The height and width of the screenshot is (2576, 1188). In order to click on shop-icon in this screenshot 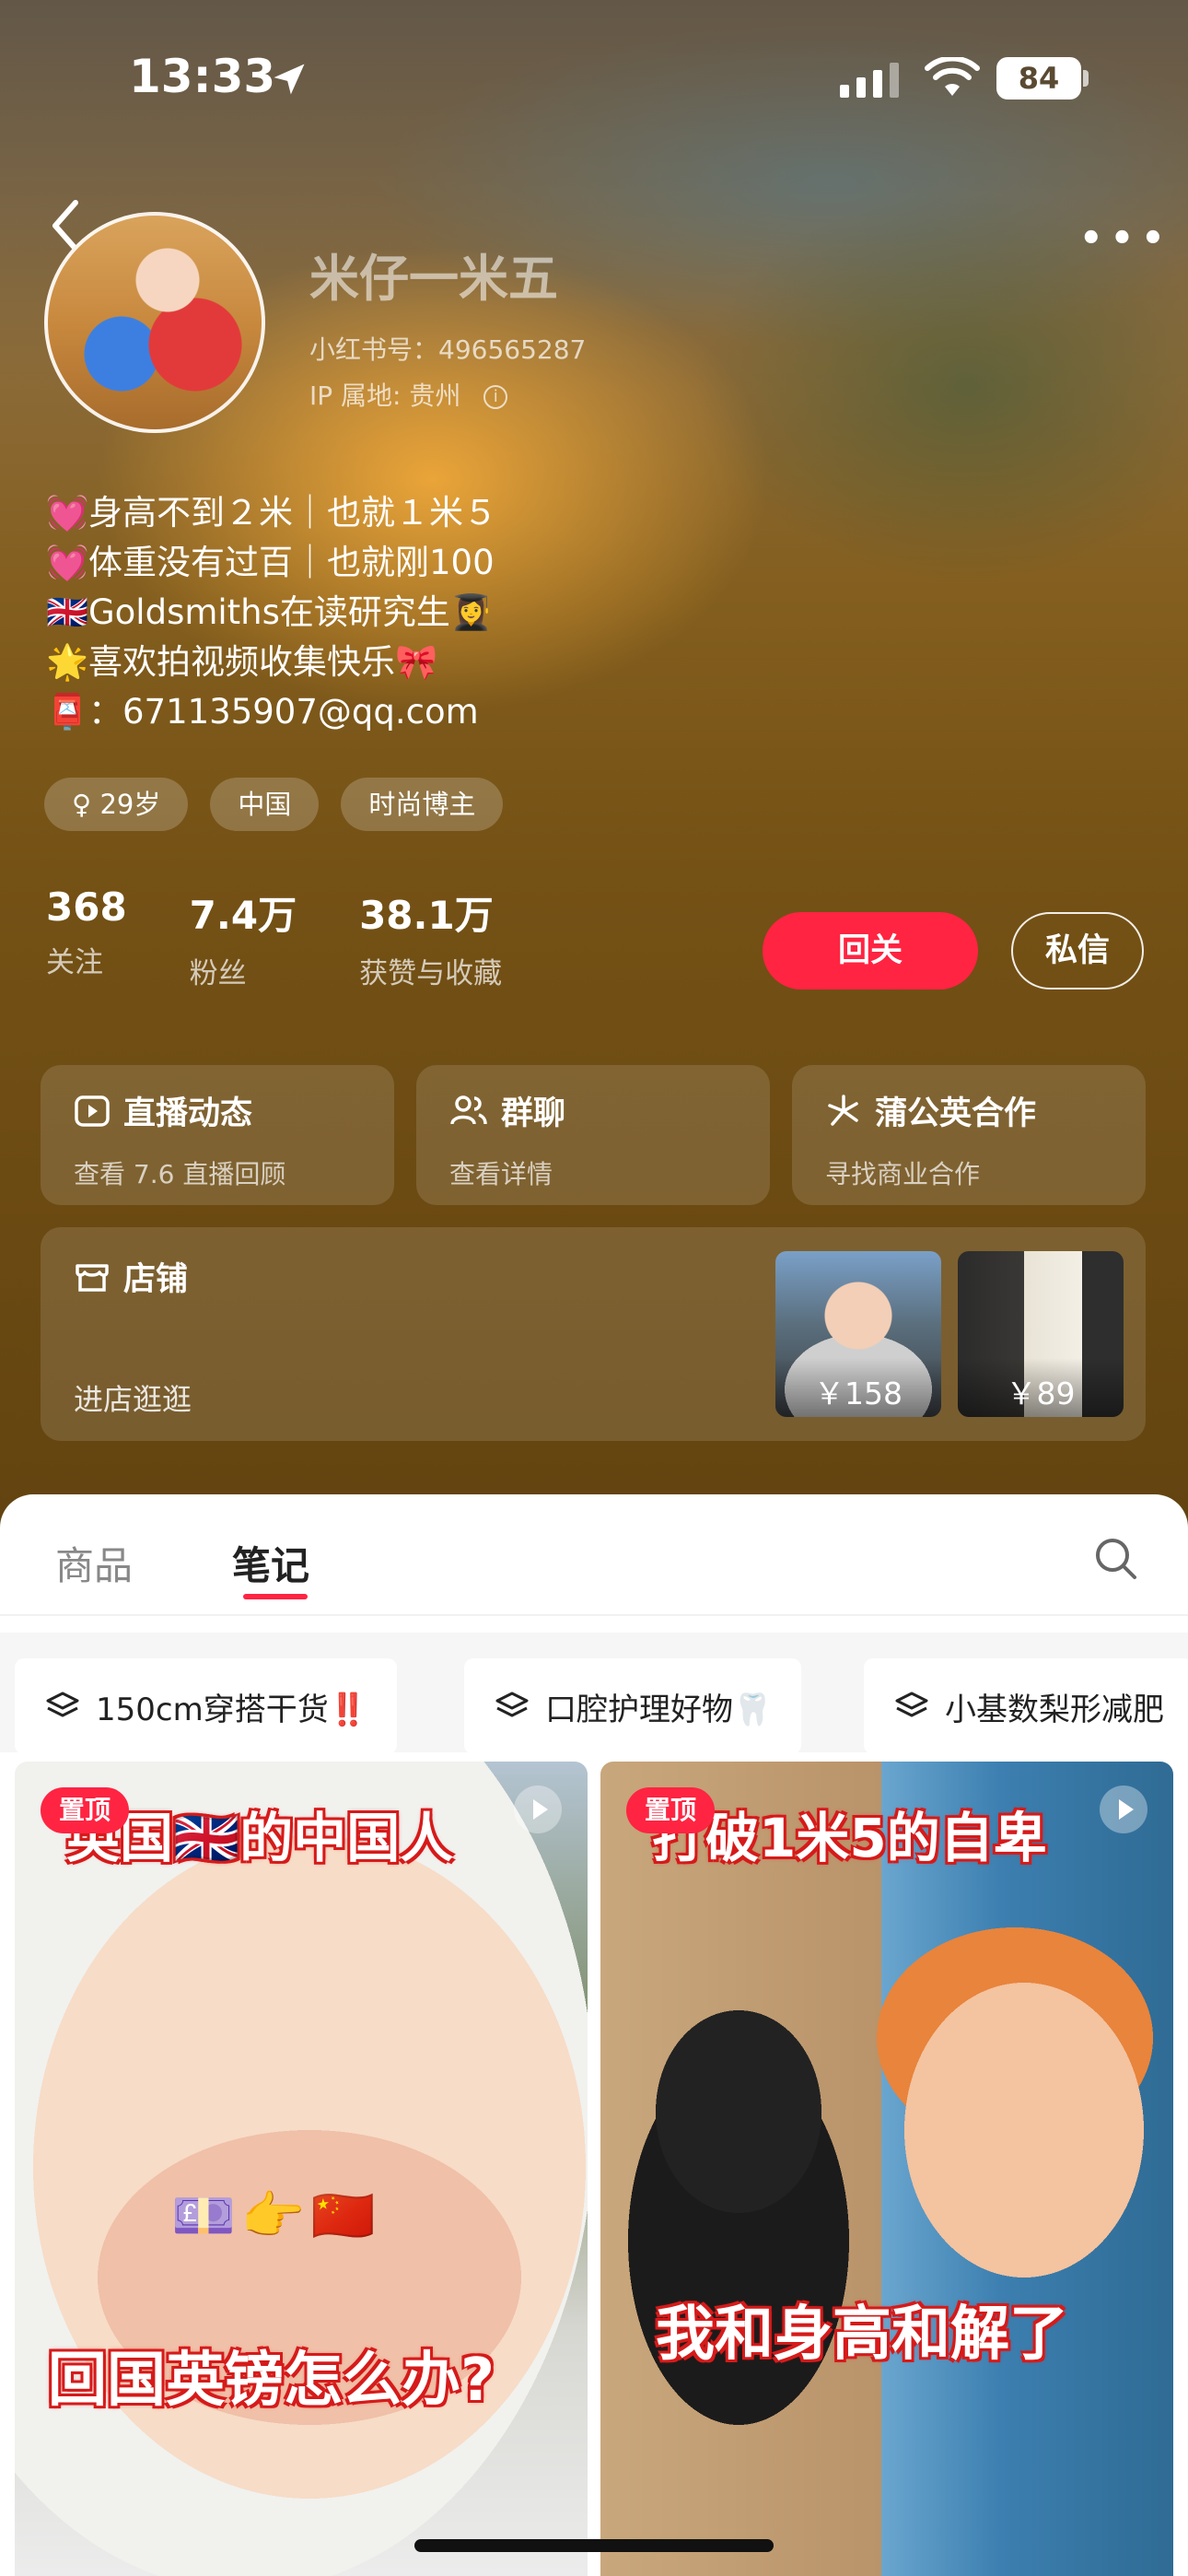, I will do `click(92, 1277)`.